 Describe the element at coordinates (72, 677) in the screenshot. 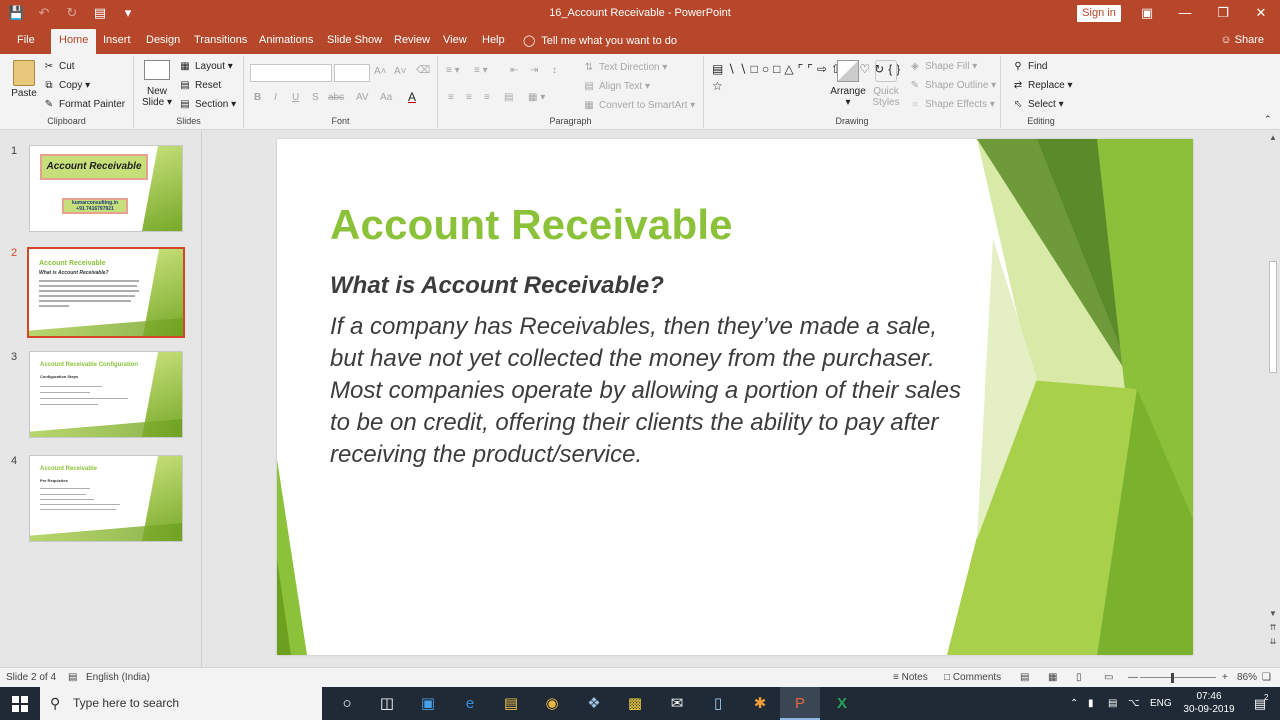

I see `spellcheck-icon: ▤` at that location.